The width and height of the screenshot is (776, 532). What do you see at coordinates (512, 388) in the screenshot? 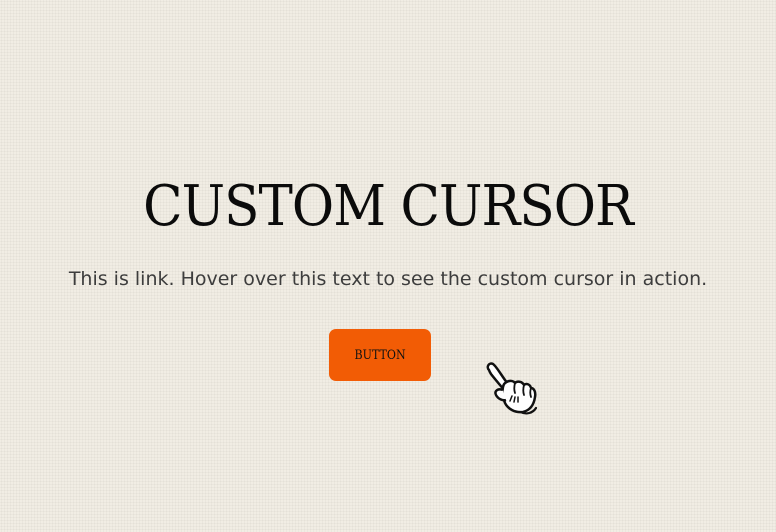
I see `cartoon-pointing-hand-icon` at bounding box center [512, 388].